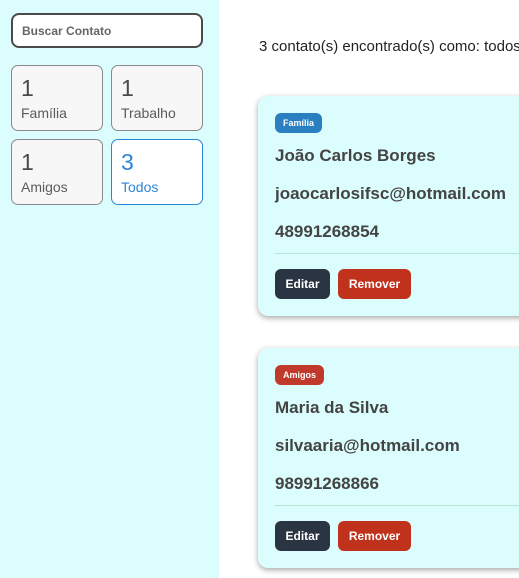 Image resolution: width=519 pixels, height=578 pixels. I want to click on contact-phone: 98991268866, so click(327, 483).